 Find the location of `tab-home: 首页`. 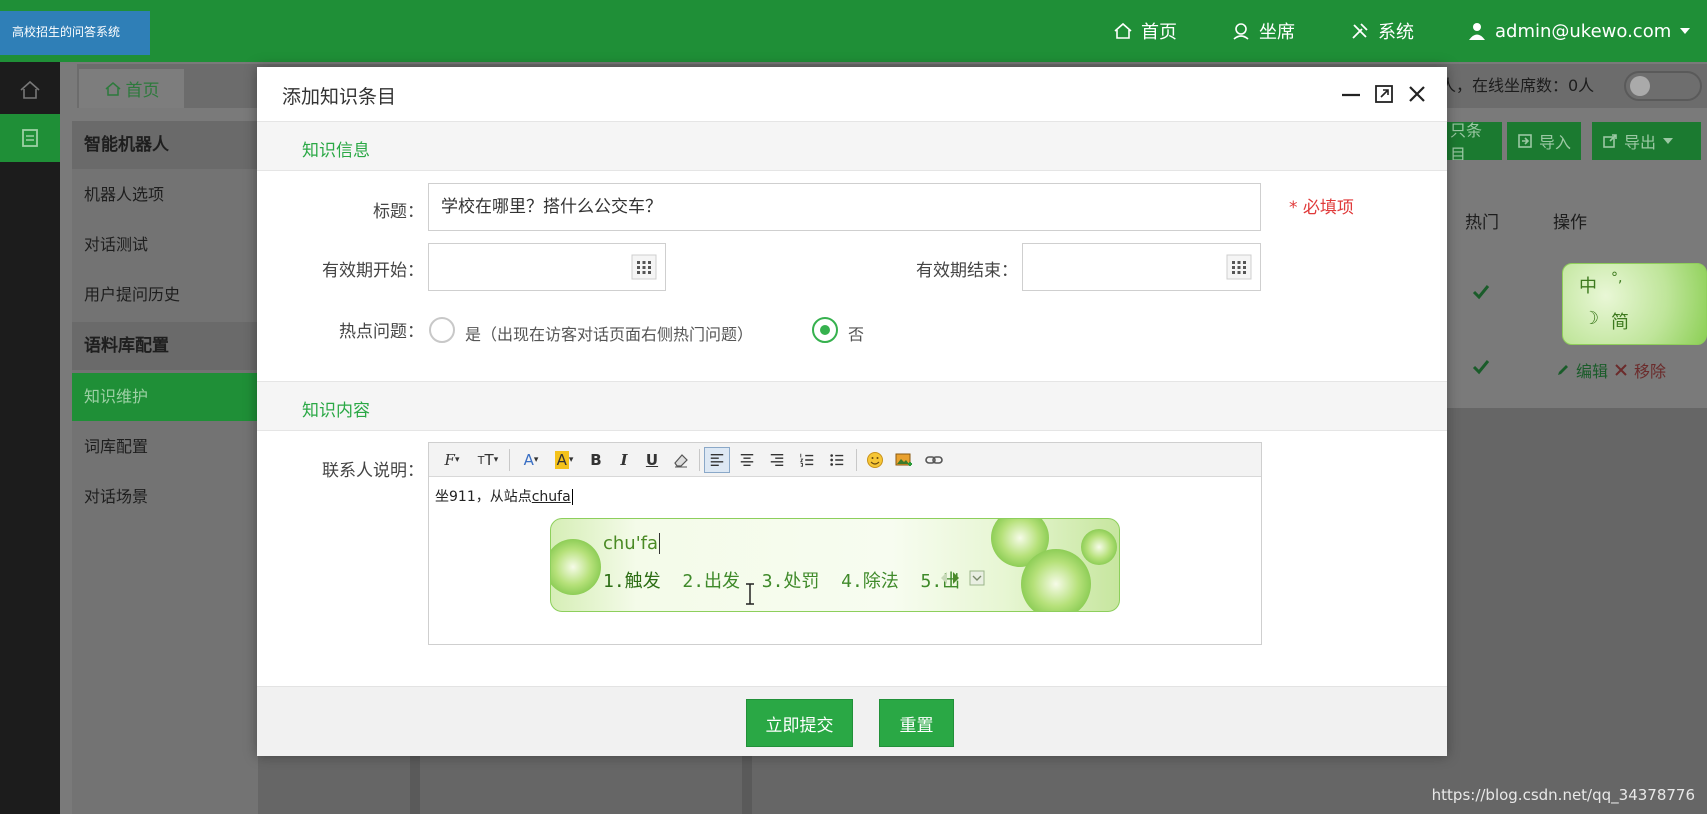

tab-home: 首页 is located at coordinates (131, 88).